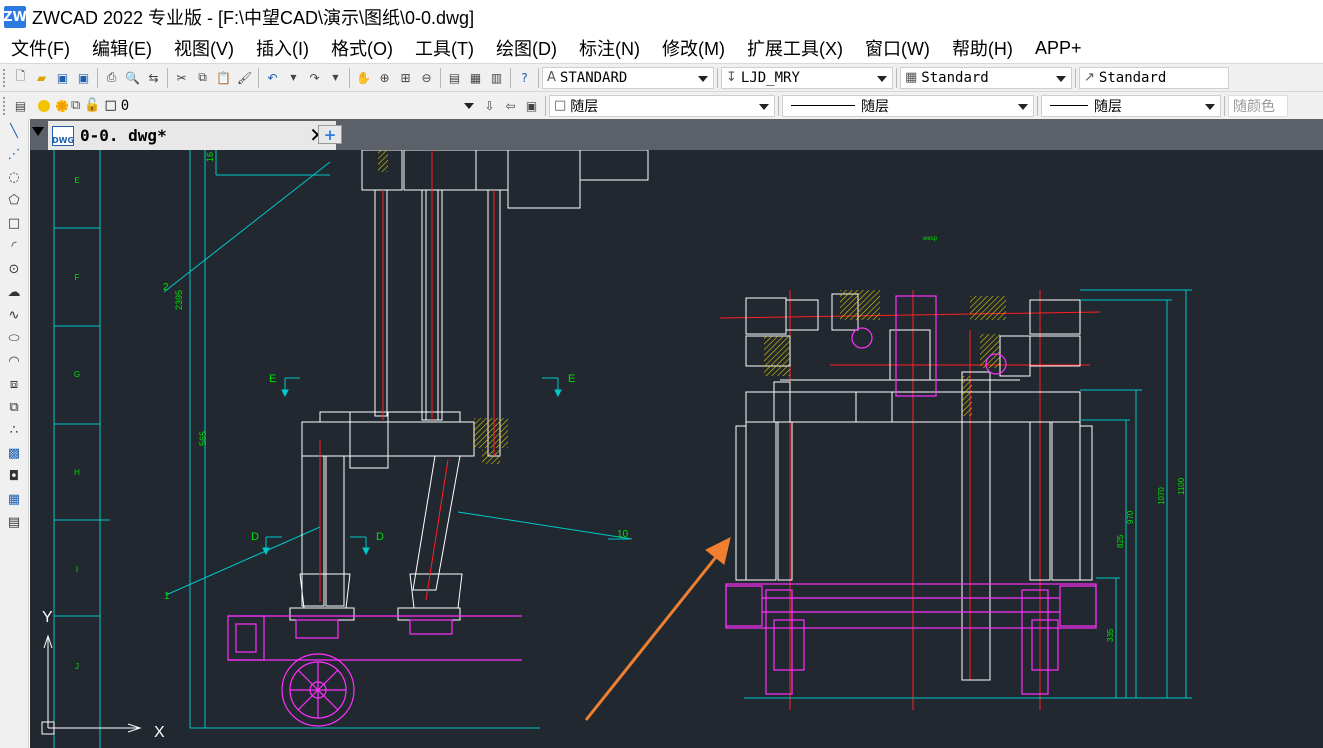 The image size is (1323, 748). Describe the element at coordinates (14, 361) in the screenshot. I see `ellipse-arc-icon: ◠` at that location.